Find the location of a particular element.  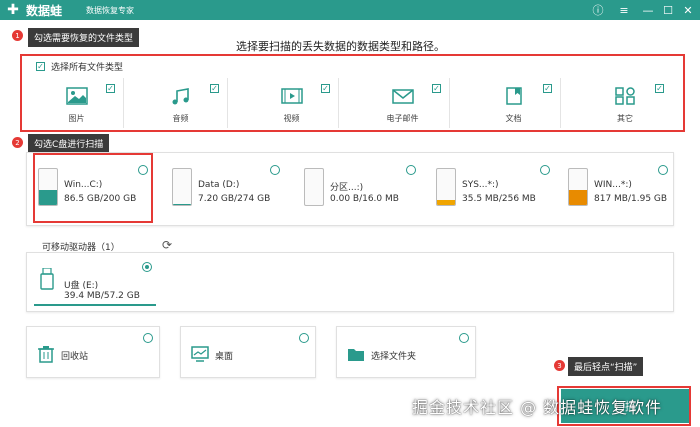

step-2-badge: 2 is located at coordinates (17, 142).